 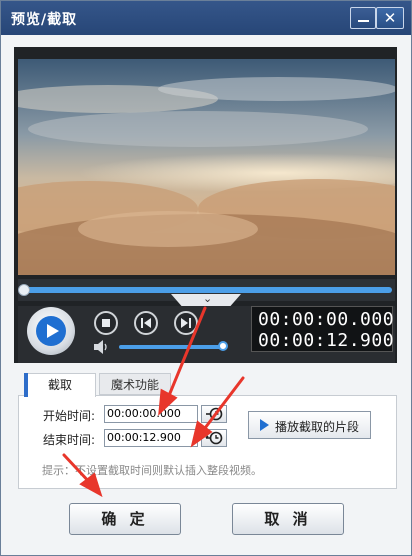 I want to click on set-end-time-button, so click(x=214, y=438).